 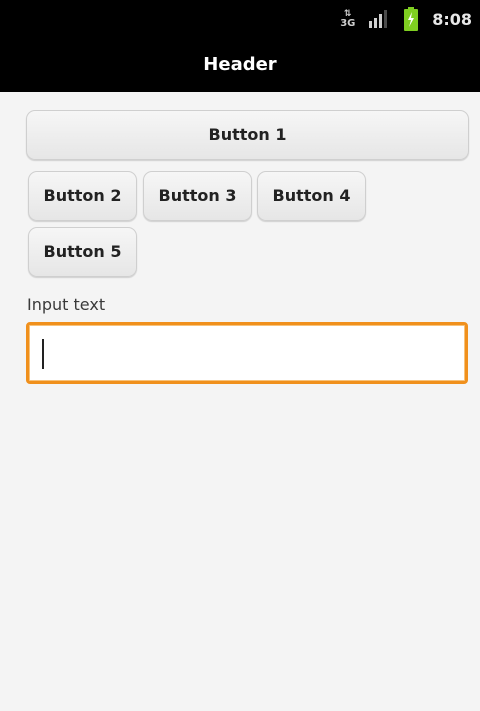 What do you see at coordinates (66, 304) in the screenshot?
I see `input-label: Input text` at bounding box center [66, 304].